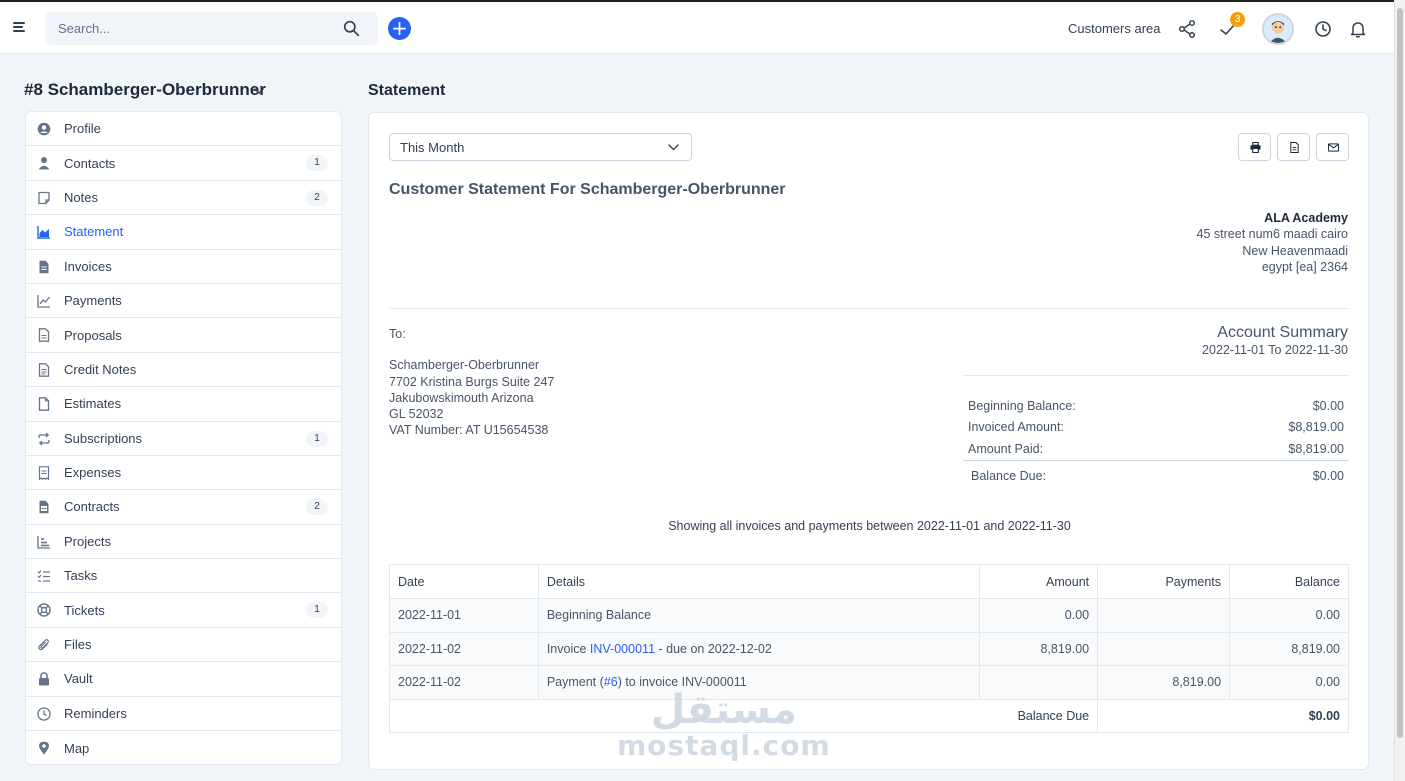 Image resolution: width=1405 pixels, height=781 pixels. Describe the element at coordinates (95, 713) in the screenshot. I see `sidebar-item-label: Reminders` at that location.